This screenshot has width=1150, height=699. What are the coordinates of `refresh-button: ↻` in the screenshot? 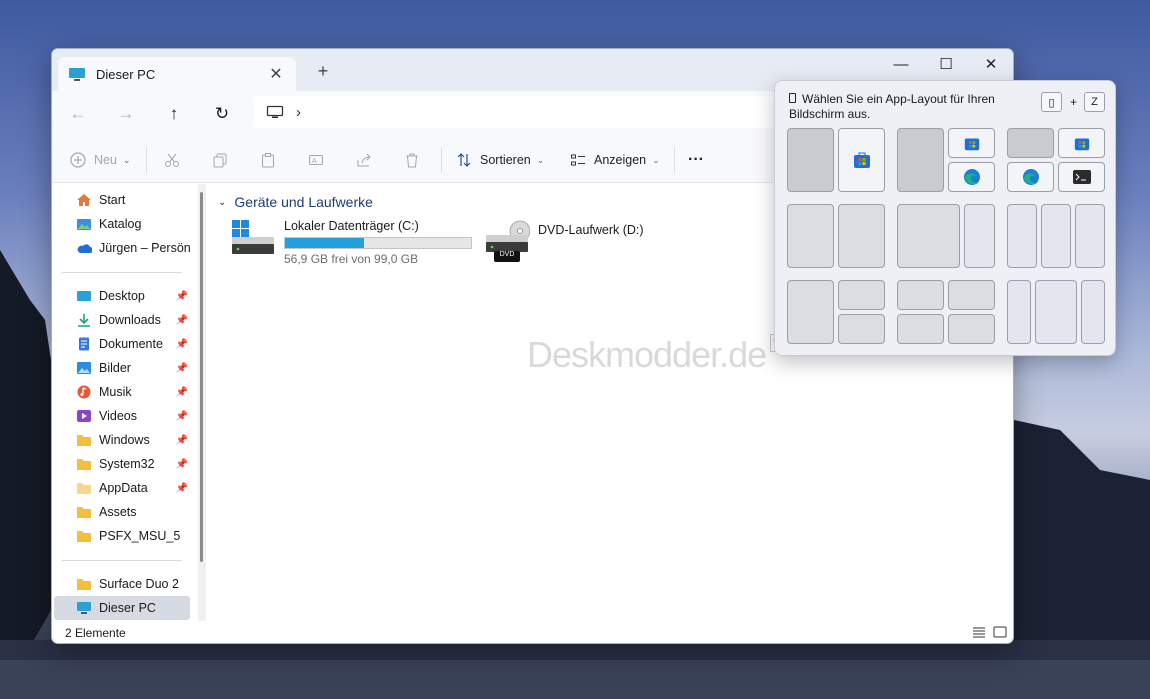 It's located at (222, 114).